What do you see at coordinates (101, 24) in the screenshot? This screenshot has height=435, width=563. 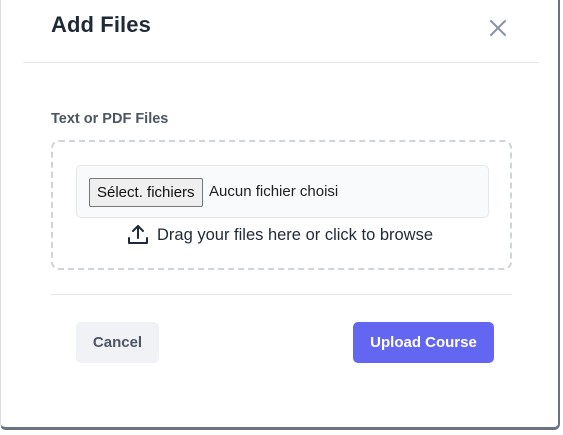 I see `modal-title: Add Files` at bounding box center [101, 24].